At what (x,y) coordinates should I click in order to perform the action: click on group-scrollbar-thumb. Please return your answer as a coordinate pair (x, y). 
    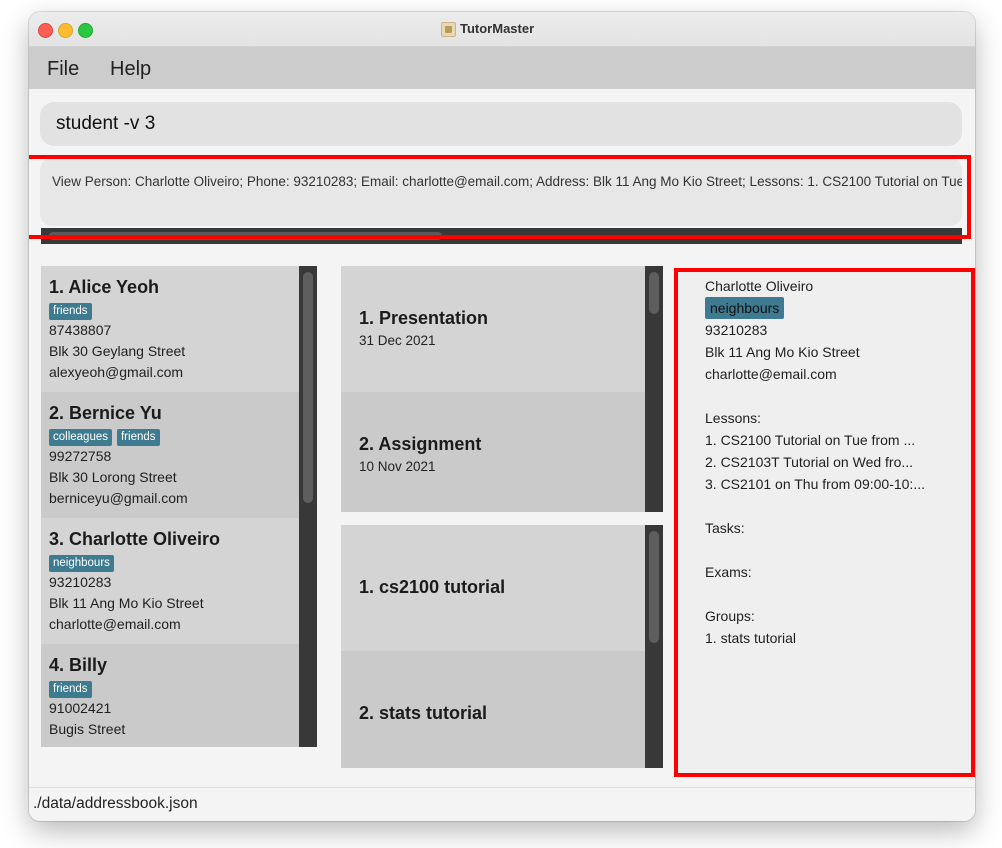
    Looking at the image, I should click on (654, 587).